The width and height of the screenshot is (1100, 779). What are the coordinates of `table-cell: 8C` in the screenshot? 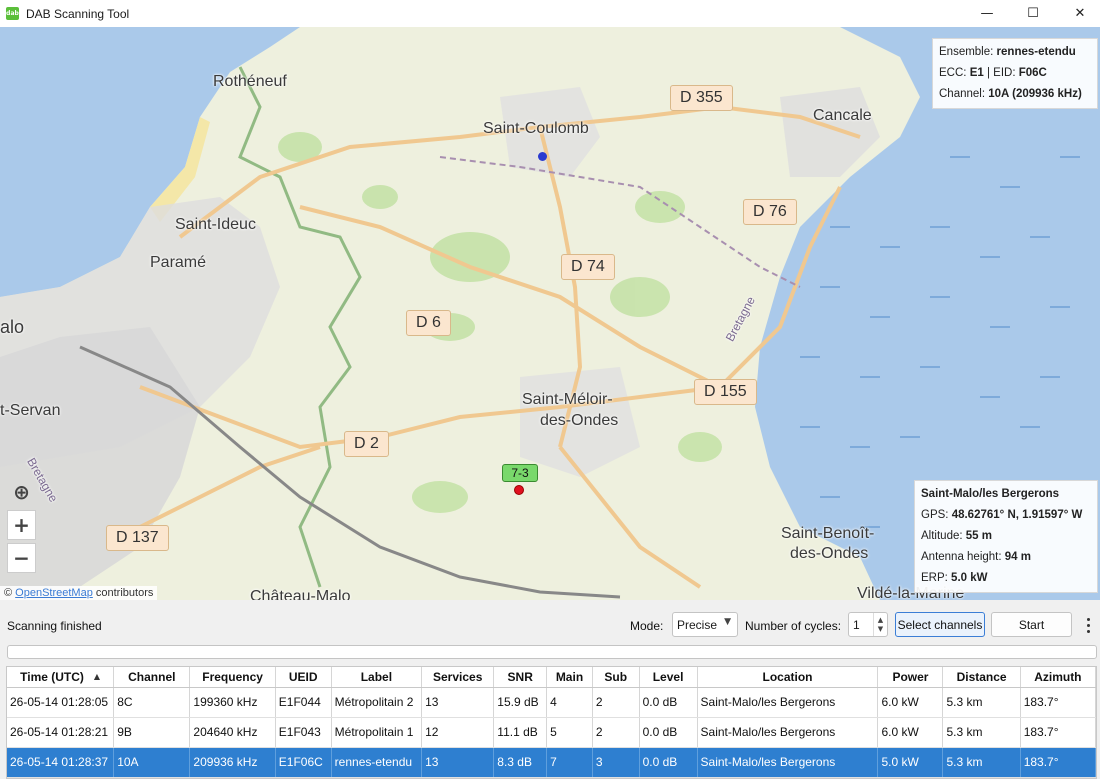 It's located at (152, 702).